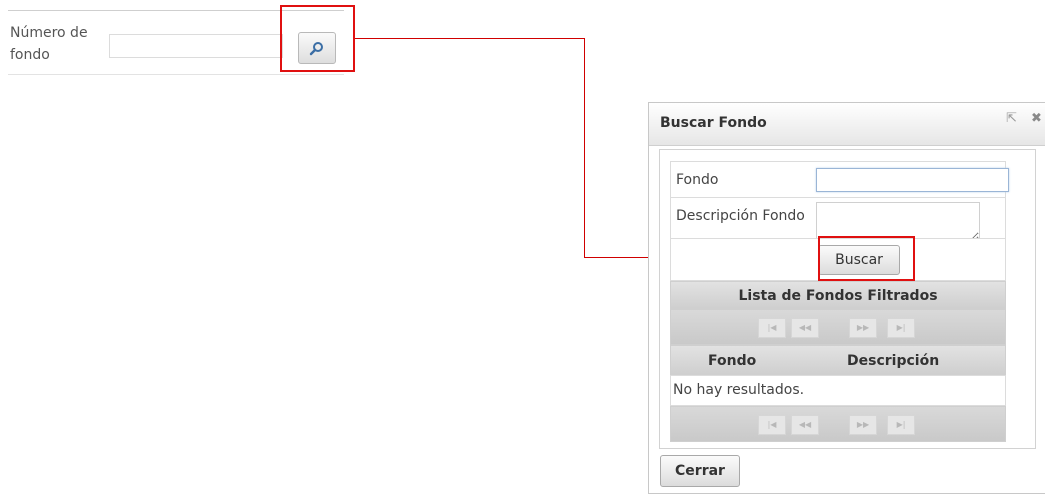  Describe the element at coordinates (739, 390) in the screenshot. I see `empty-results-message: No hay resultados.` at that location.